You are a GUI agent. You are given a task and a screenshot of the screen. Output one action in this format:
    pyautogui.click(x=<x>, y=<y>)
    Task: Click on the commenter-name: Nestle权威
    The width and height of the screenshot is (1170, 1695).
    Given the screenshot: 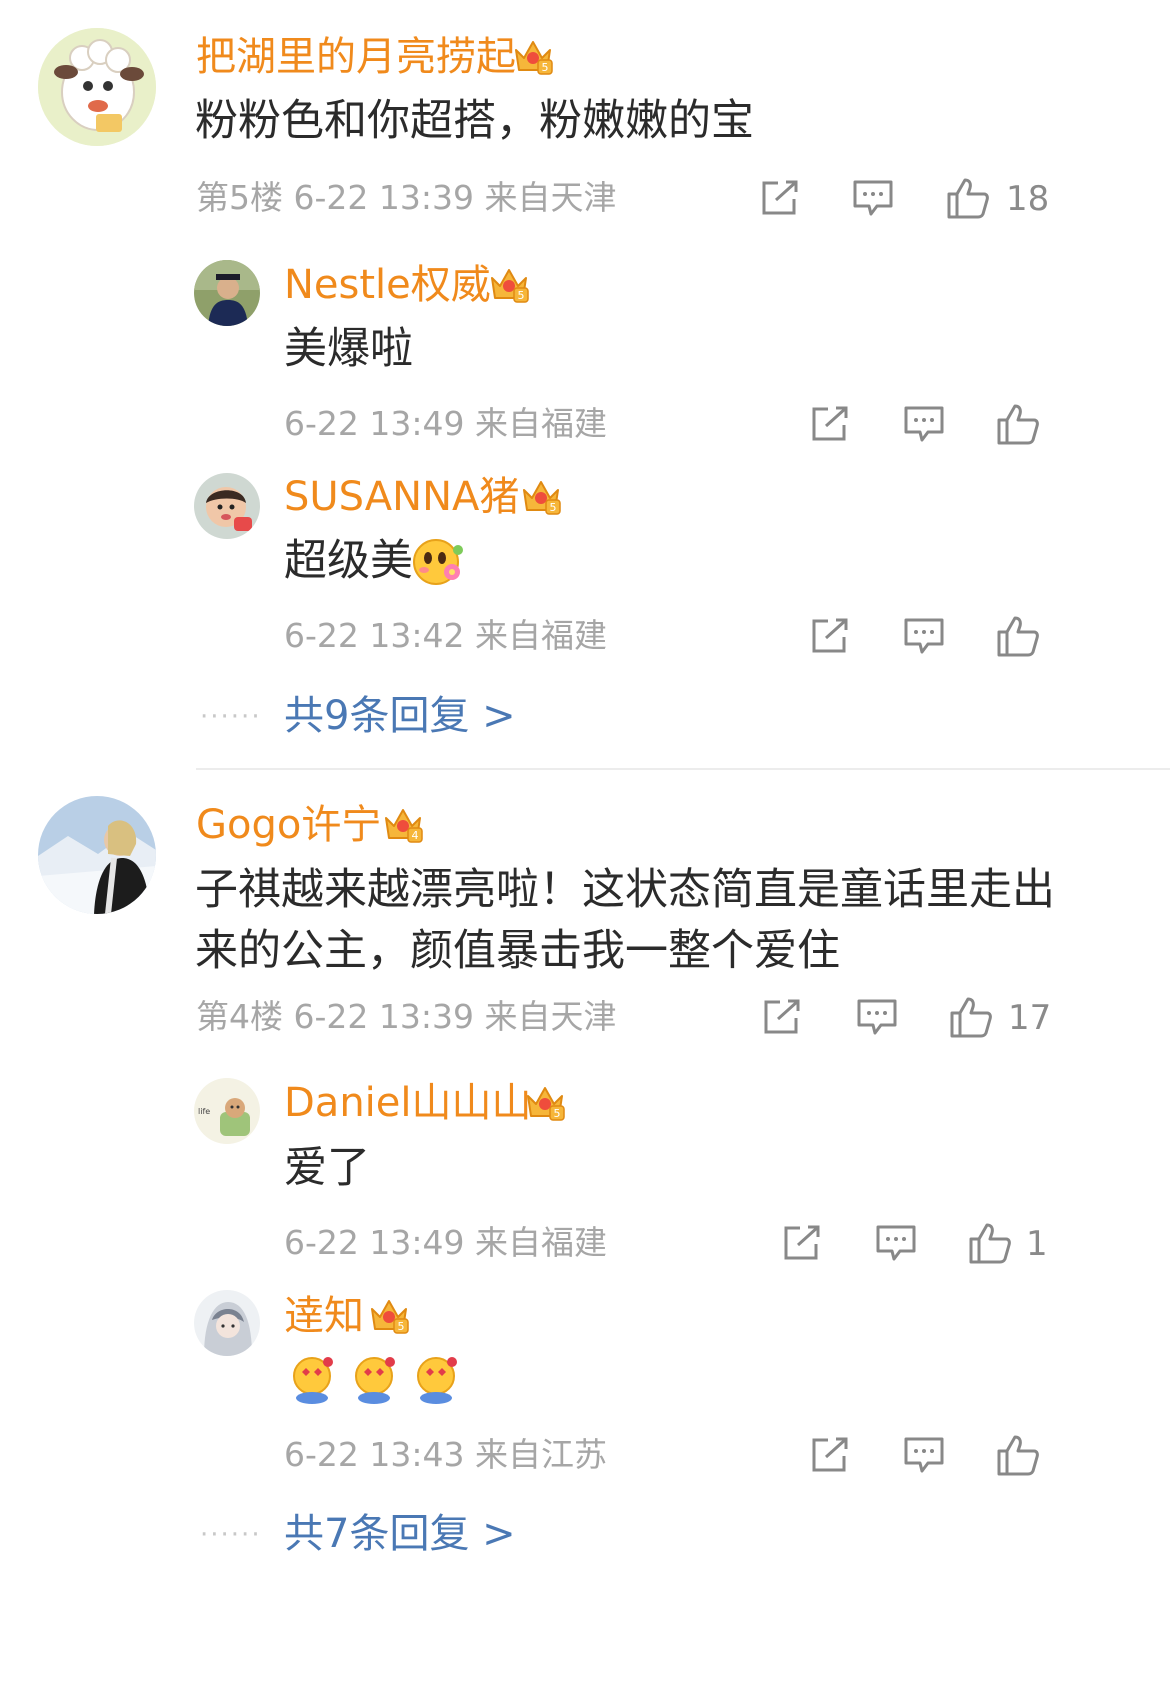 What is the action you would take?
    pyautogui.click(x=387, y=285)
    